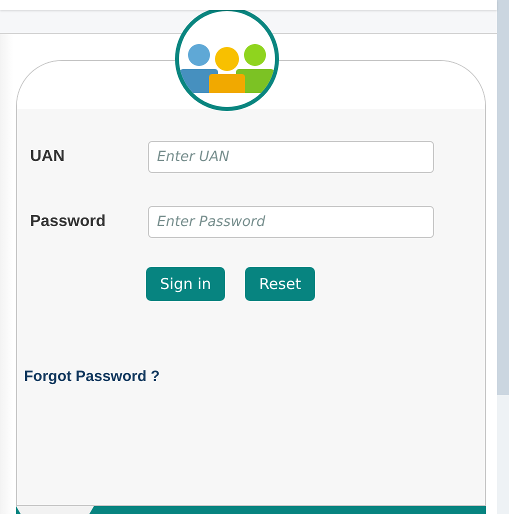 The width and height of the screenshot is (509, 514). I want to click on scrollbar, so click(503, 257).